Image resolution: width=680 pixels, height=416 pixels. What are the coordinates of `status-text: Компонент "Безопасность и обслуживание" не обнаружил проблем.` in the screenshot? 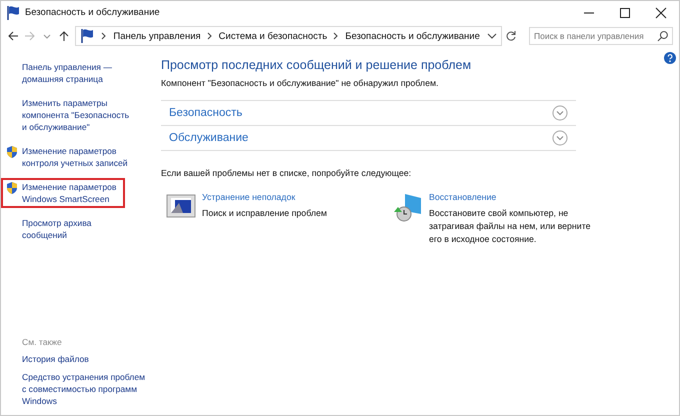 It's located at (300, 83).